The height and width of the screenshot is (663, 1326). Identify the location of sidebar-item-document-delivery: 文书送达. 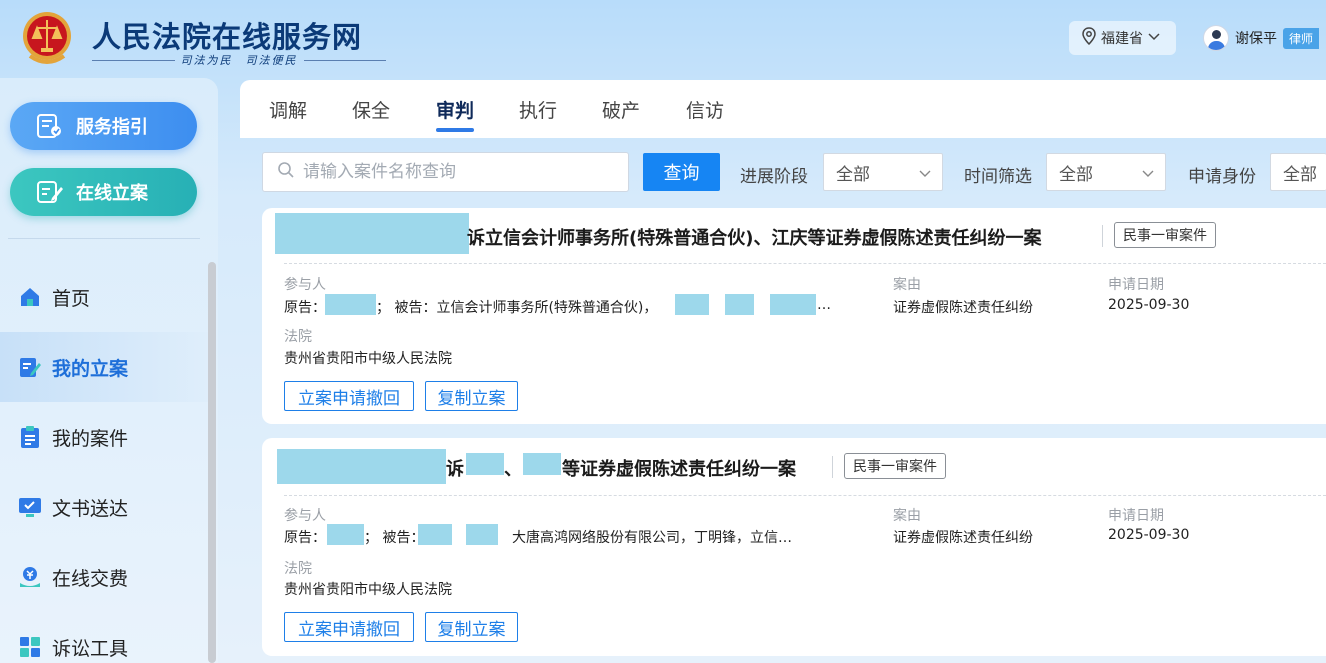
(104, 507).